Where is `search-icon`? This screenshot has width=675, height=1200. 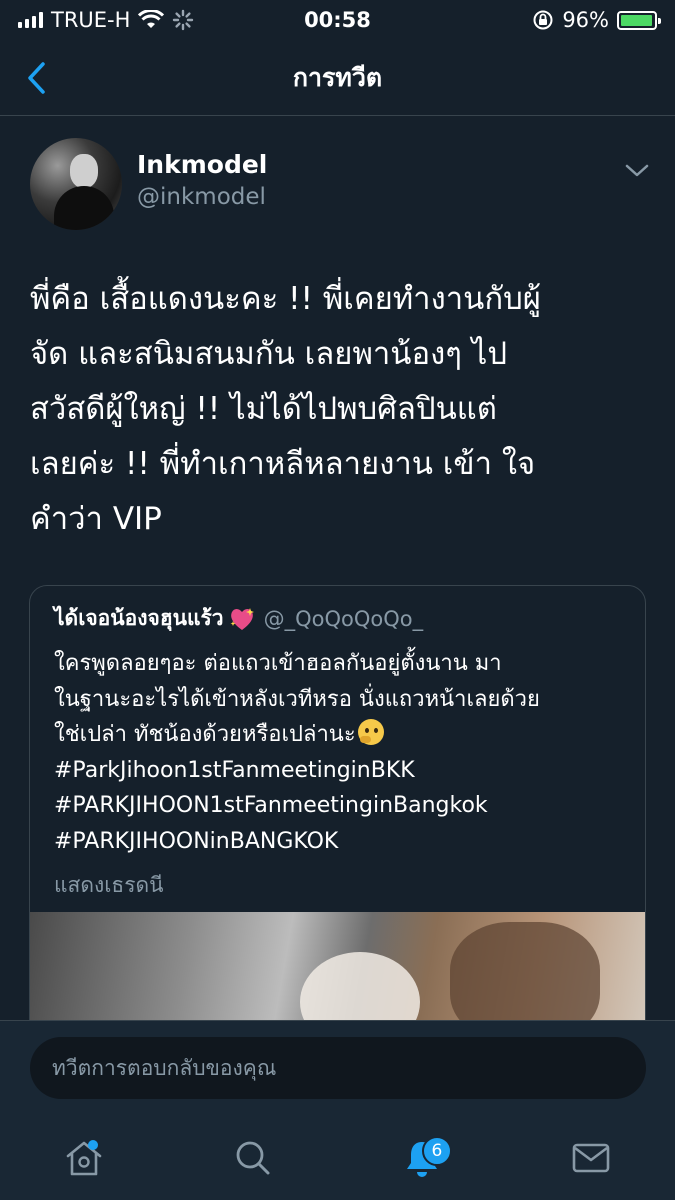 search-icon is located at coordinates (253, 1157).